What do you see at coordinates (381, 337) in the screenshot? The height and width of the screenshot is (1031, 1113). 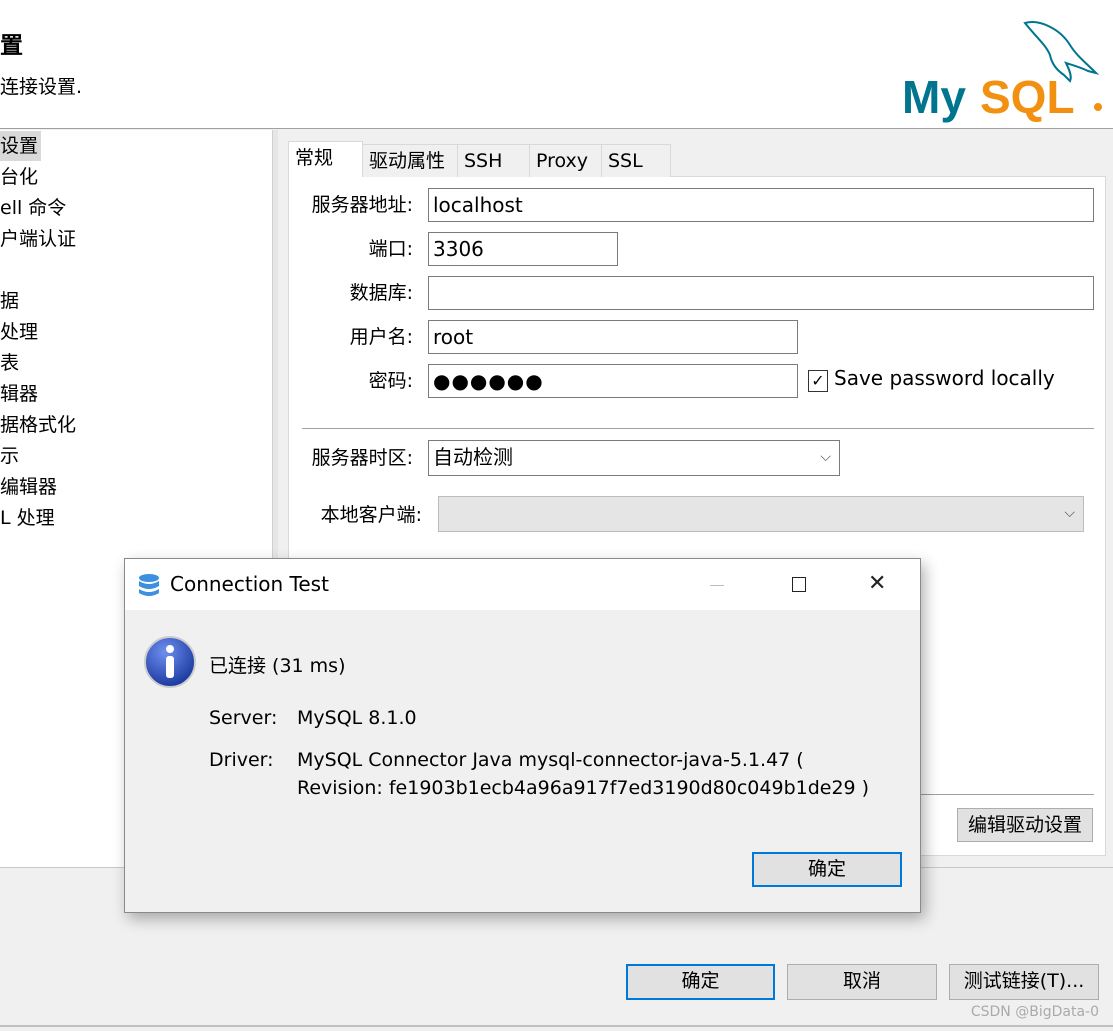 I see `username-label: 用户名:` at bounding box center [381, 337].